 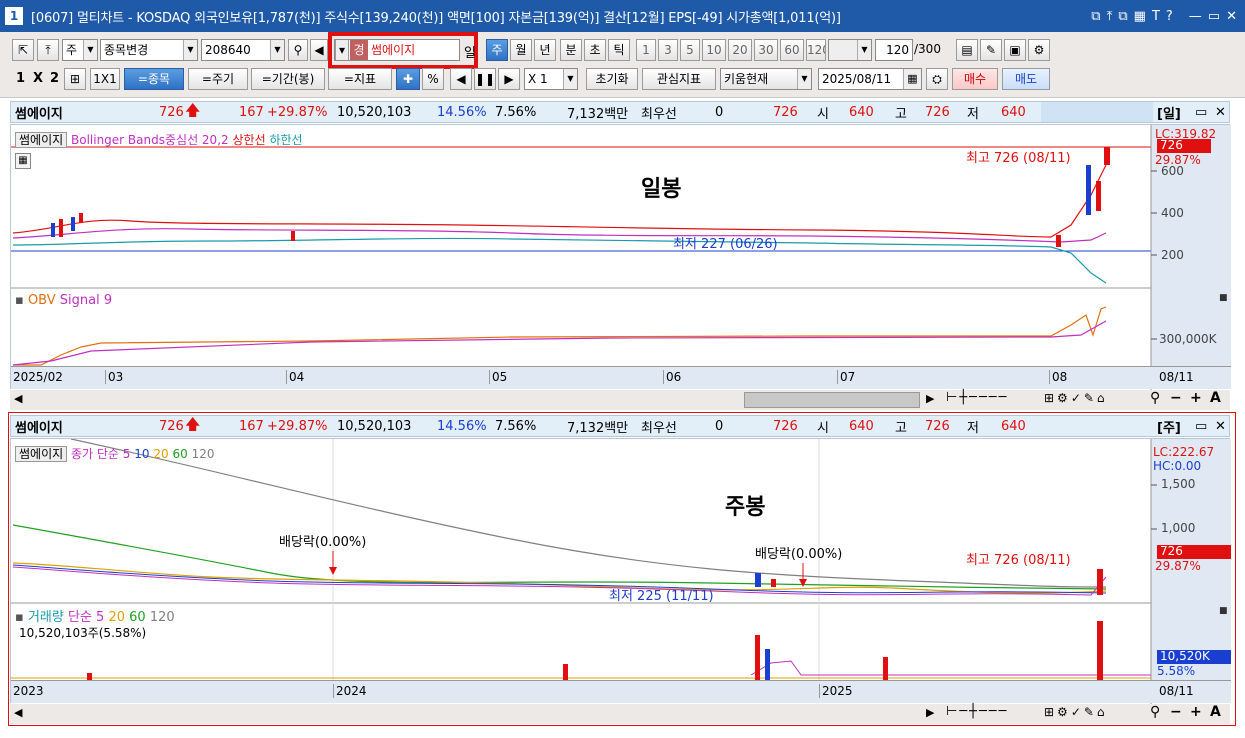 I want to click on legend-ma5: 종가 단순 5, so click(x=100, y=454).